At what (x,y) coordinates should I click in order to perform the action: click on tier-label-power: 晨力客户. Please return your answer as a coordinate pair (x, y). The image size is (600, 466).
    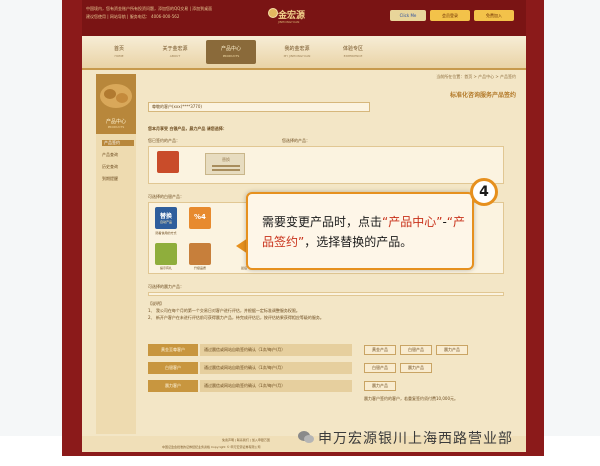
    Looking at the image, I should click on (173, 386).